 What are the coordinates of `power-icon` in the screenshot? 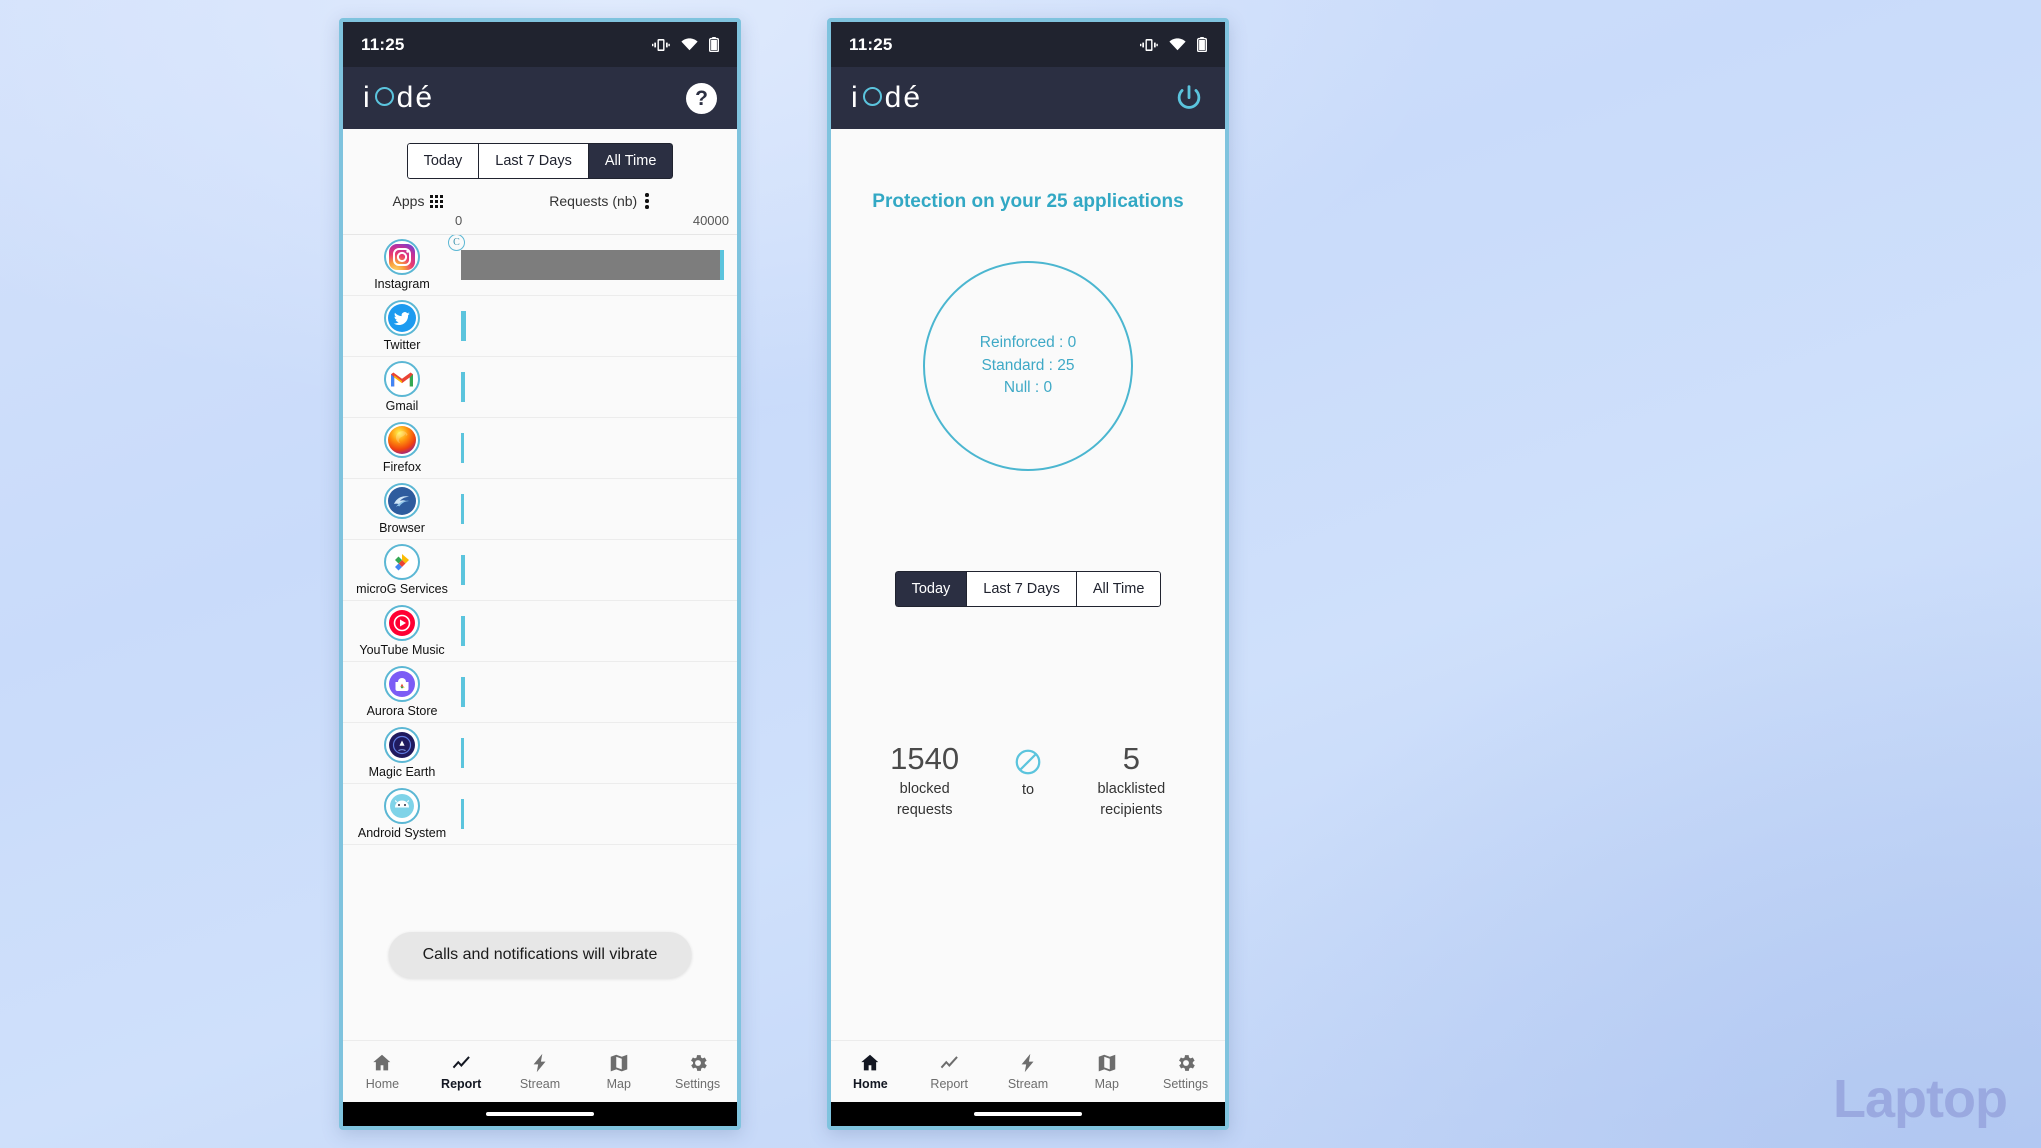 It's located at (1189, 98).